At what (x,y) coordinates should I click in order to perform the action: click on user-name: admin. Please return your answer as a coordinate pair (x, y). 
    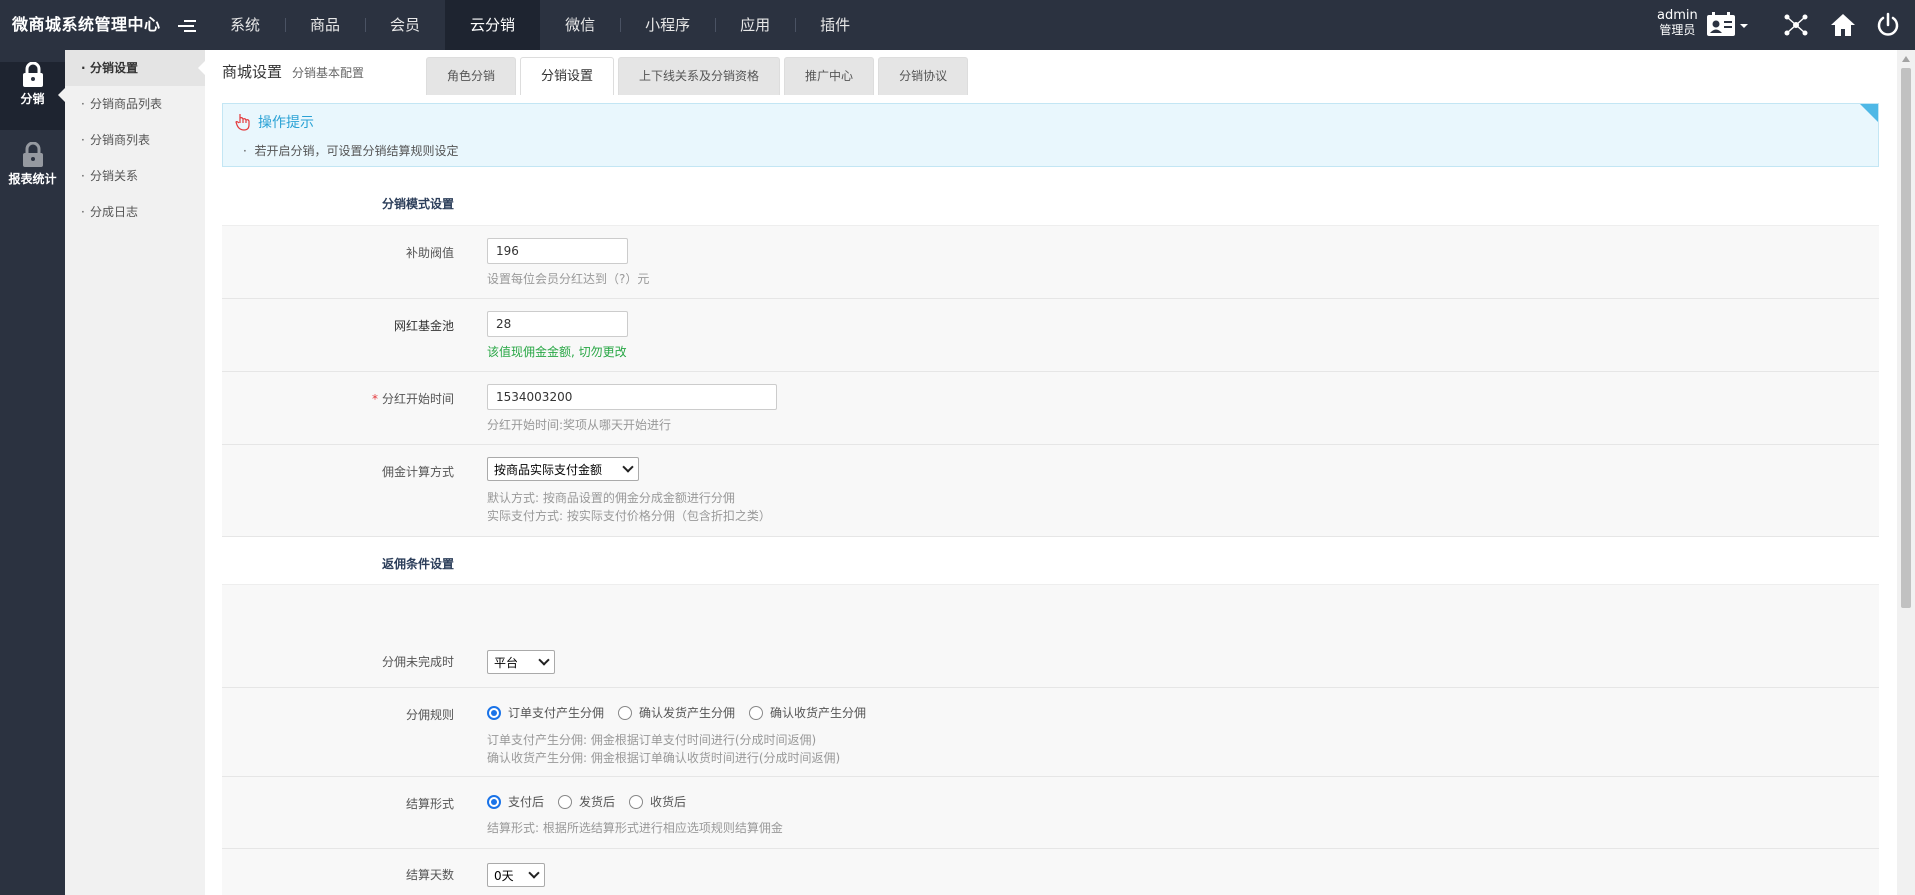
    Looking at the image, I should click on (1677, 15).